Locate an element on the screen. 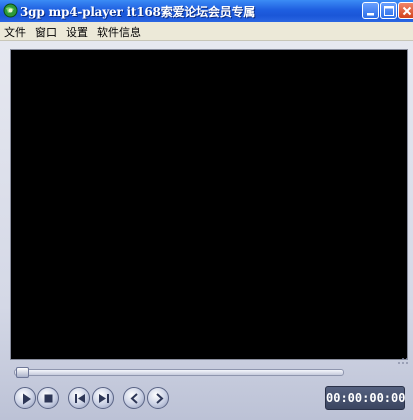 This screenshot has height=420, width=413. step-back-button is located at coordinates (134, 398).